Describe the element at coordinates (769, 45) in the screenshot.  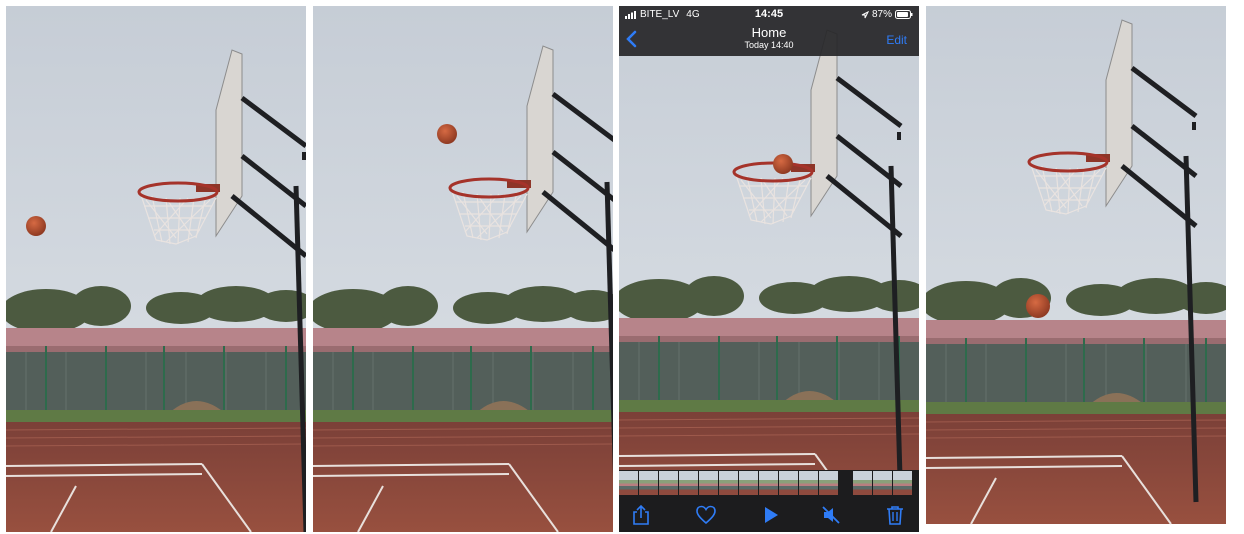
I see `photo-timestamp: Today 14:40` at that location.